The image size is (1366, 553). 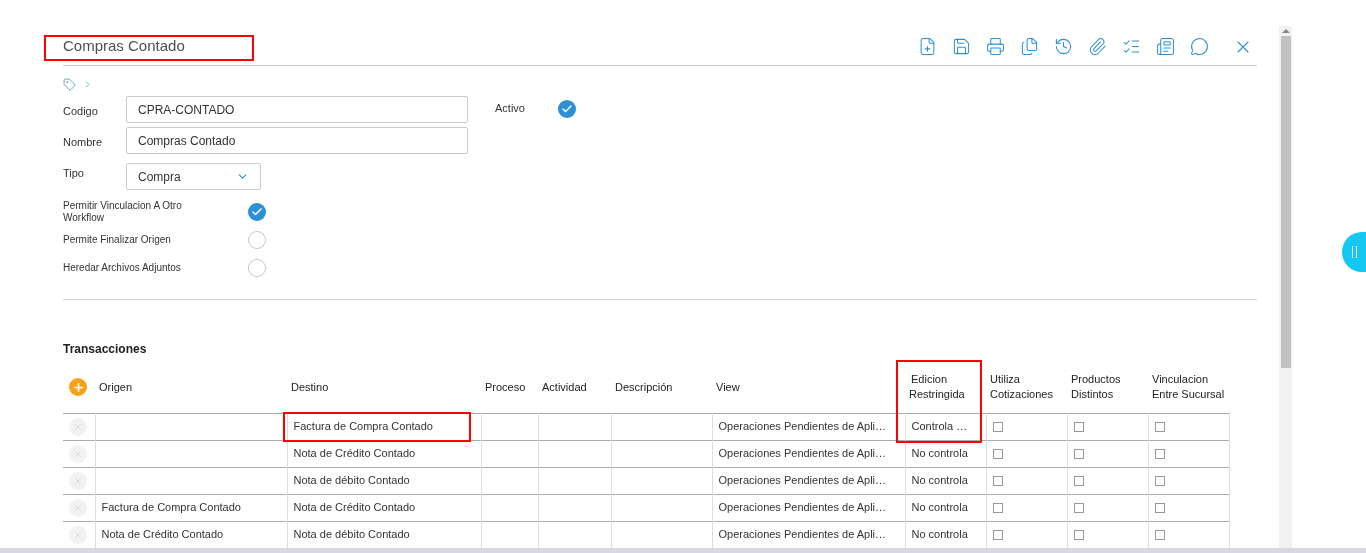 What do you see at coordinates (644, 386) in the screenshot?
I see `column-header: Descripción` at bounding box center [644, 386].